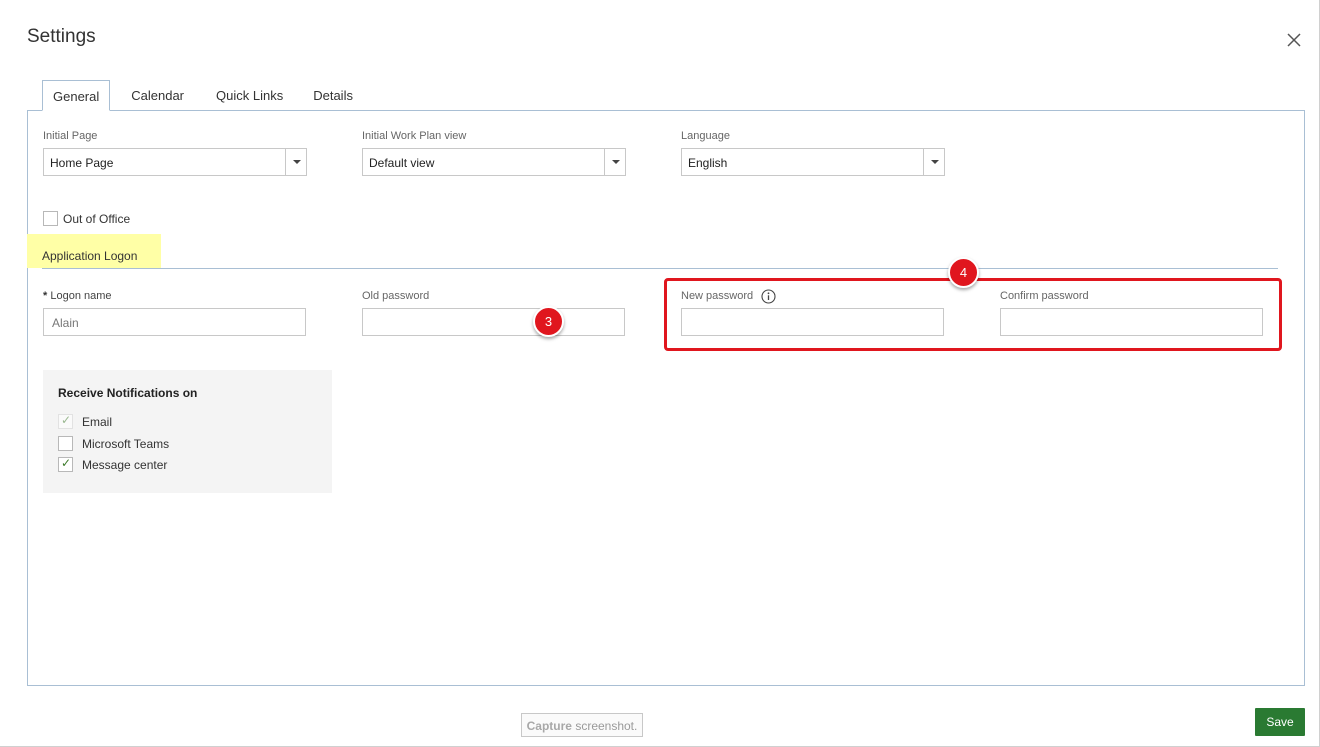  Describe the element at coordinates (128, 393) in the screenshot. I see `notifications-title: Receive Notifications on` at that location.